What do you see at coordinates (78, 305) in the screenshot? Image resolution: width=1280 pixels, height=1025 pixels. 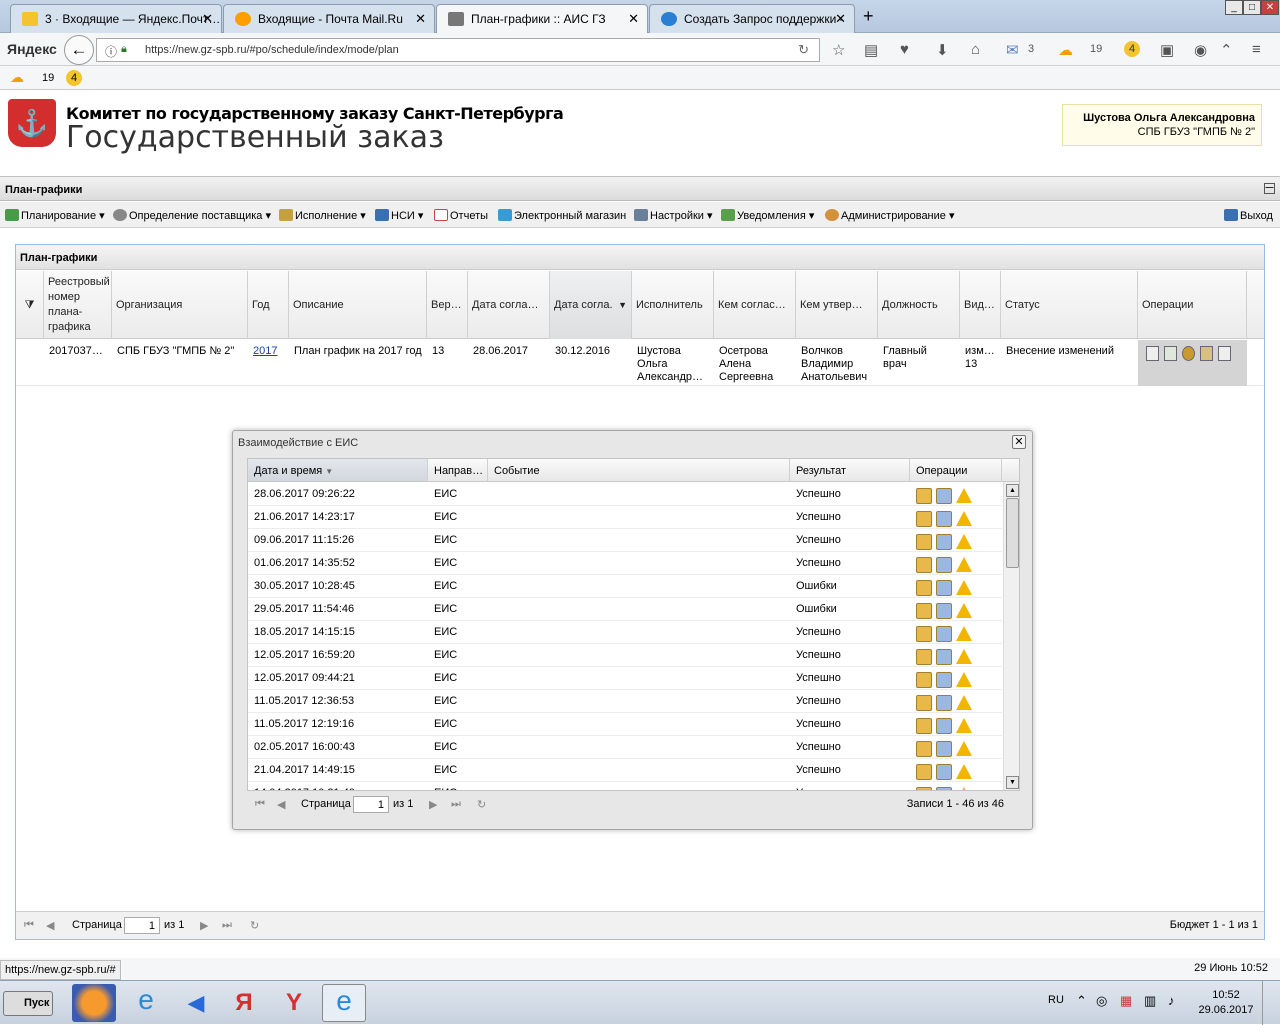 I see `col-reg-no: Реестровый номер плана-графика` at bounding box center [78, 305].